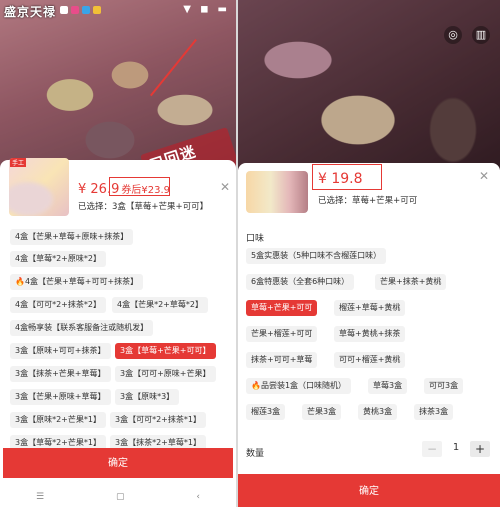 This screenshot has height=507, width=500. I want to click on option-chip: 草莓+黄桃+抹茶, so click(370, 334).